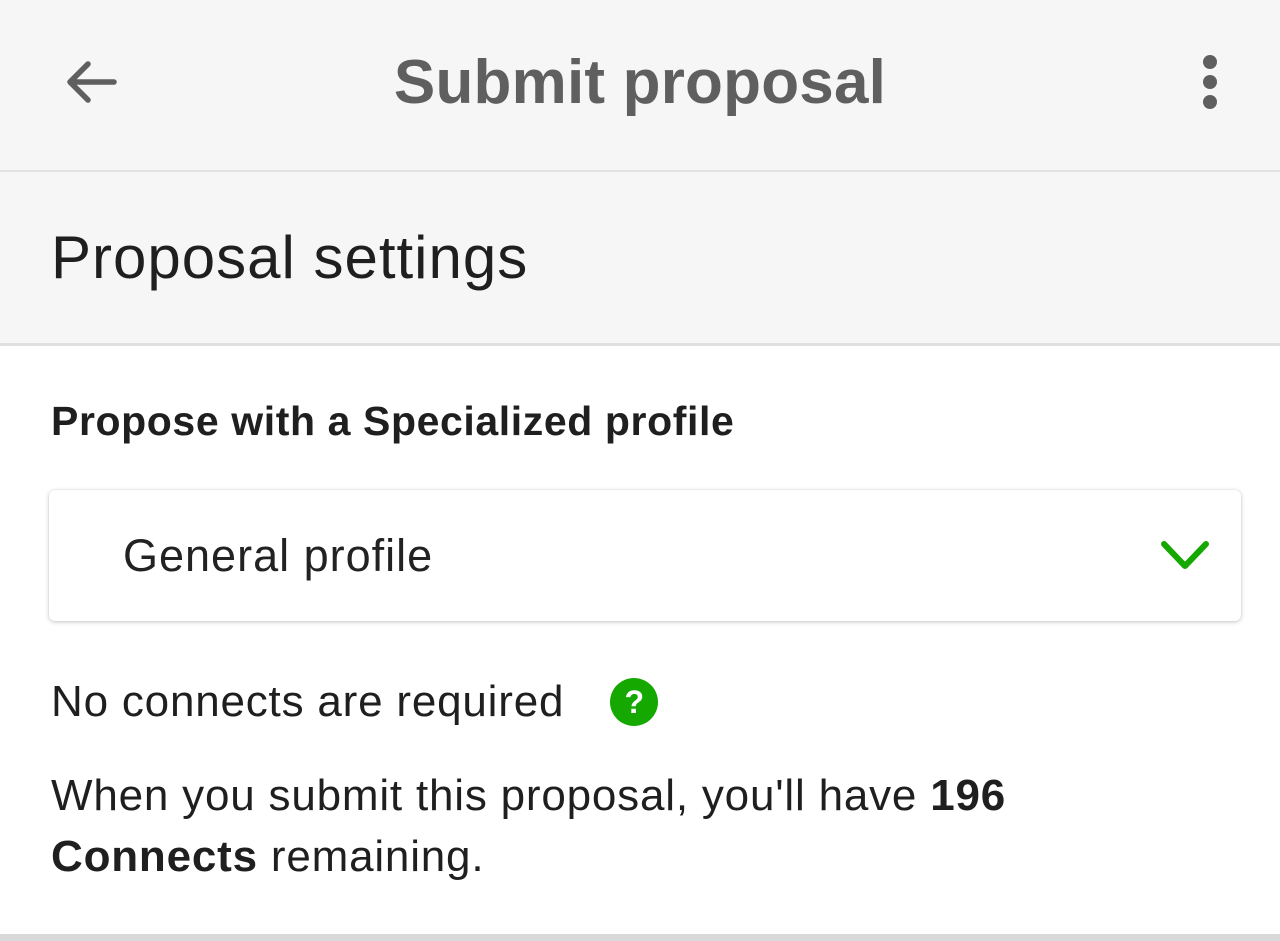  What do you see at coordinates (640, 82) in the screenshot?
I see `page-title: Submit proposal` at bounding box center [640, 82].